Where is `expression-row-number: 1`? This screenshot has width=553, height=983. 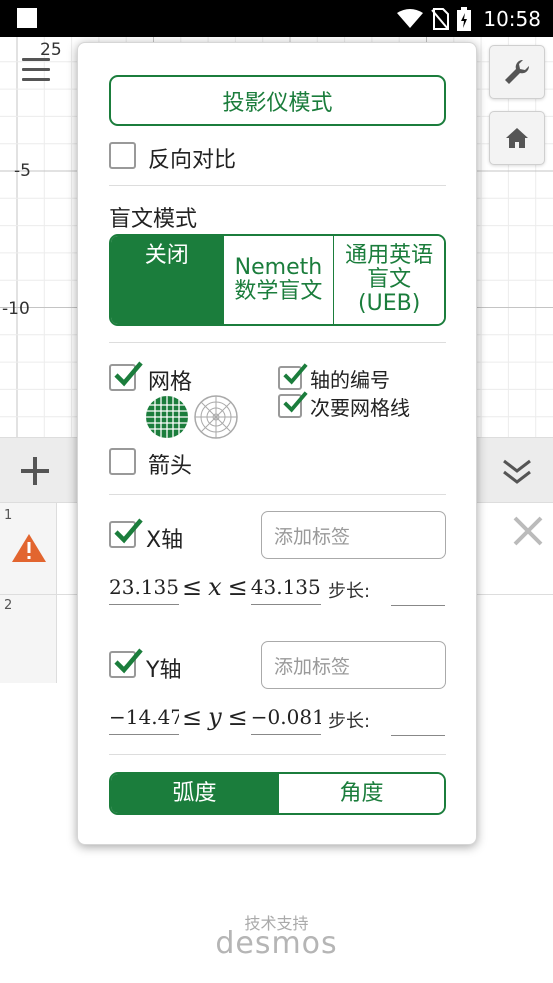 expression-row-number: 1 is located at coordinates (8, 515).